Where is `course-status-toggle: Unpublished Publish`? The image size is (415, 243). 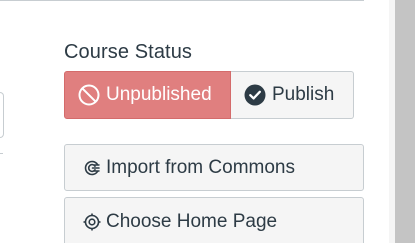
course-status-toggle: Unpublished Publish is located at coordinates (209, 95).